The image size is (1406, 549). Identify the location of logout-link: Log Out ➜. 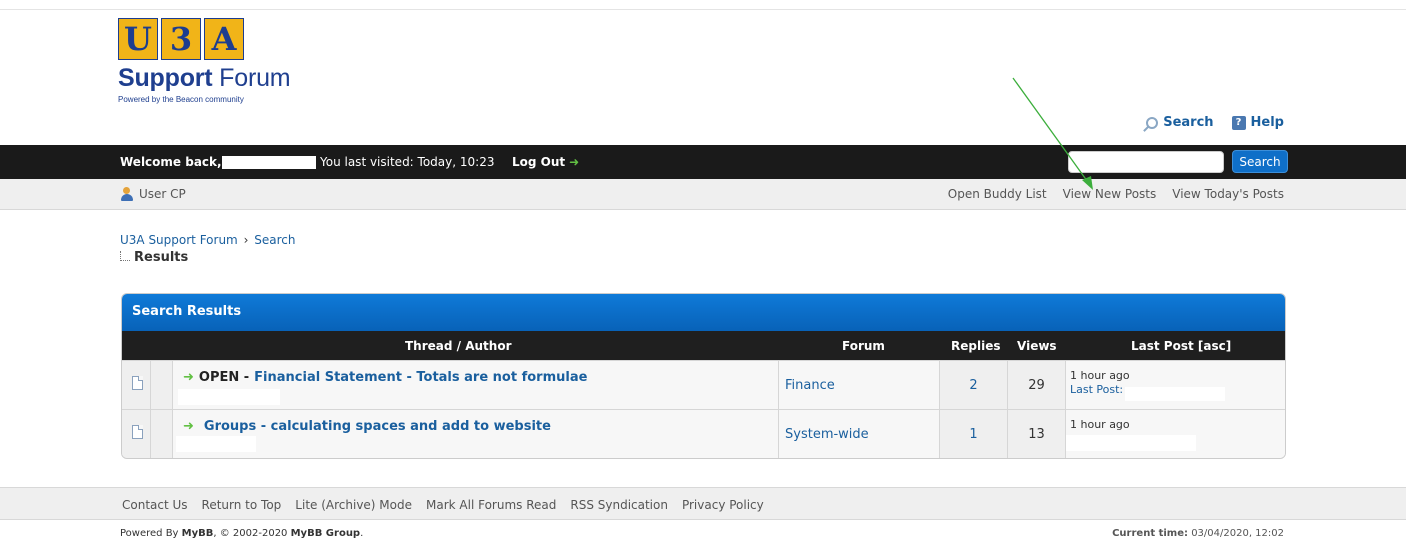
(545, 162).